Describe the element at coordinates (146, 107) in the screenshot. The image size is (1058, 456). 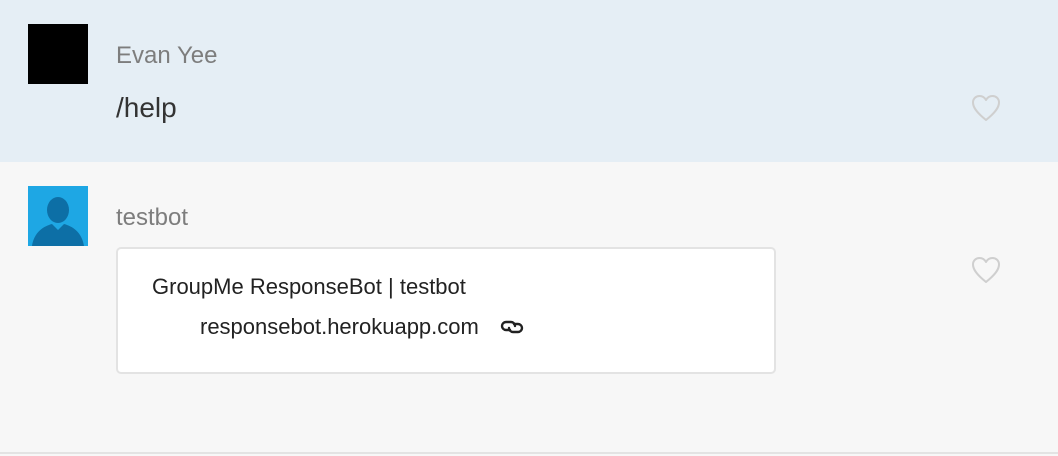
I see `message-text: /help` at that location.